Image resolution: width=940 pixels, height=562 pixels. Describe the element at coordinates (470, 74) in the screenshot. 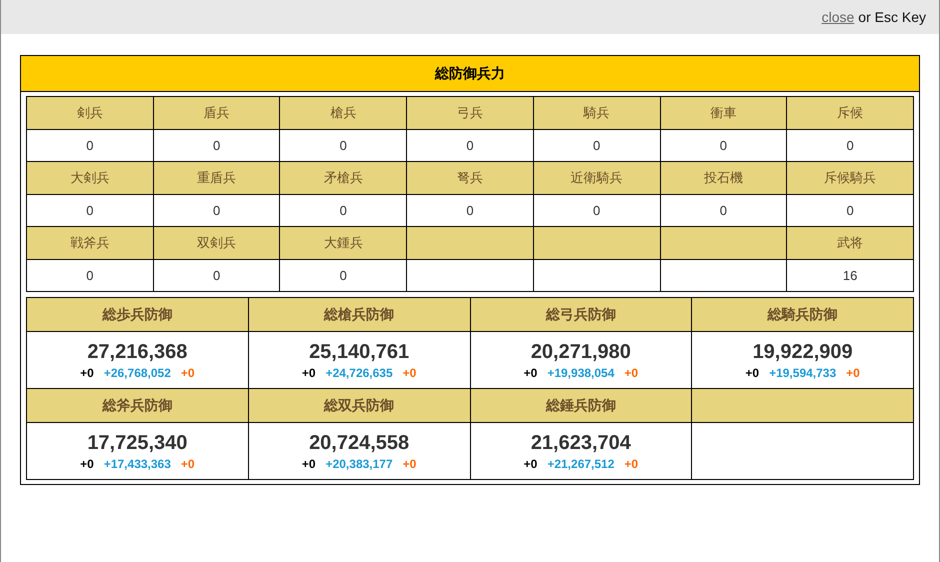

I see `panel-title: 総防御兵力` at that location.